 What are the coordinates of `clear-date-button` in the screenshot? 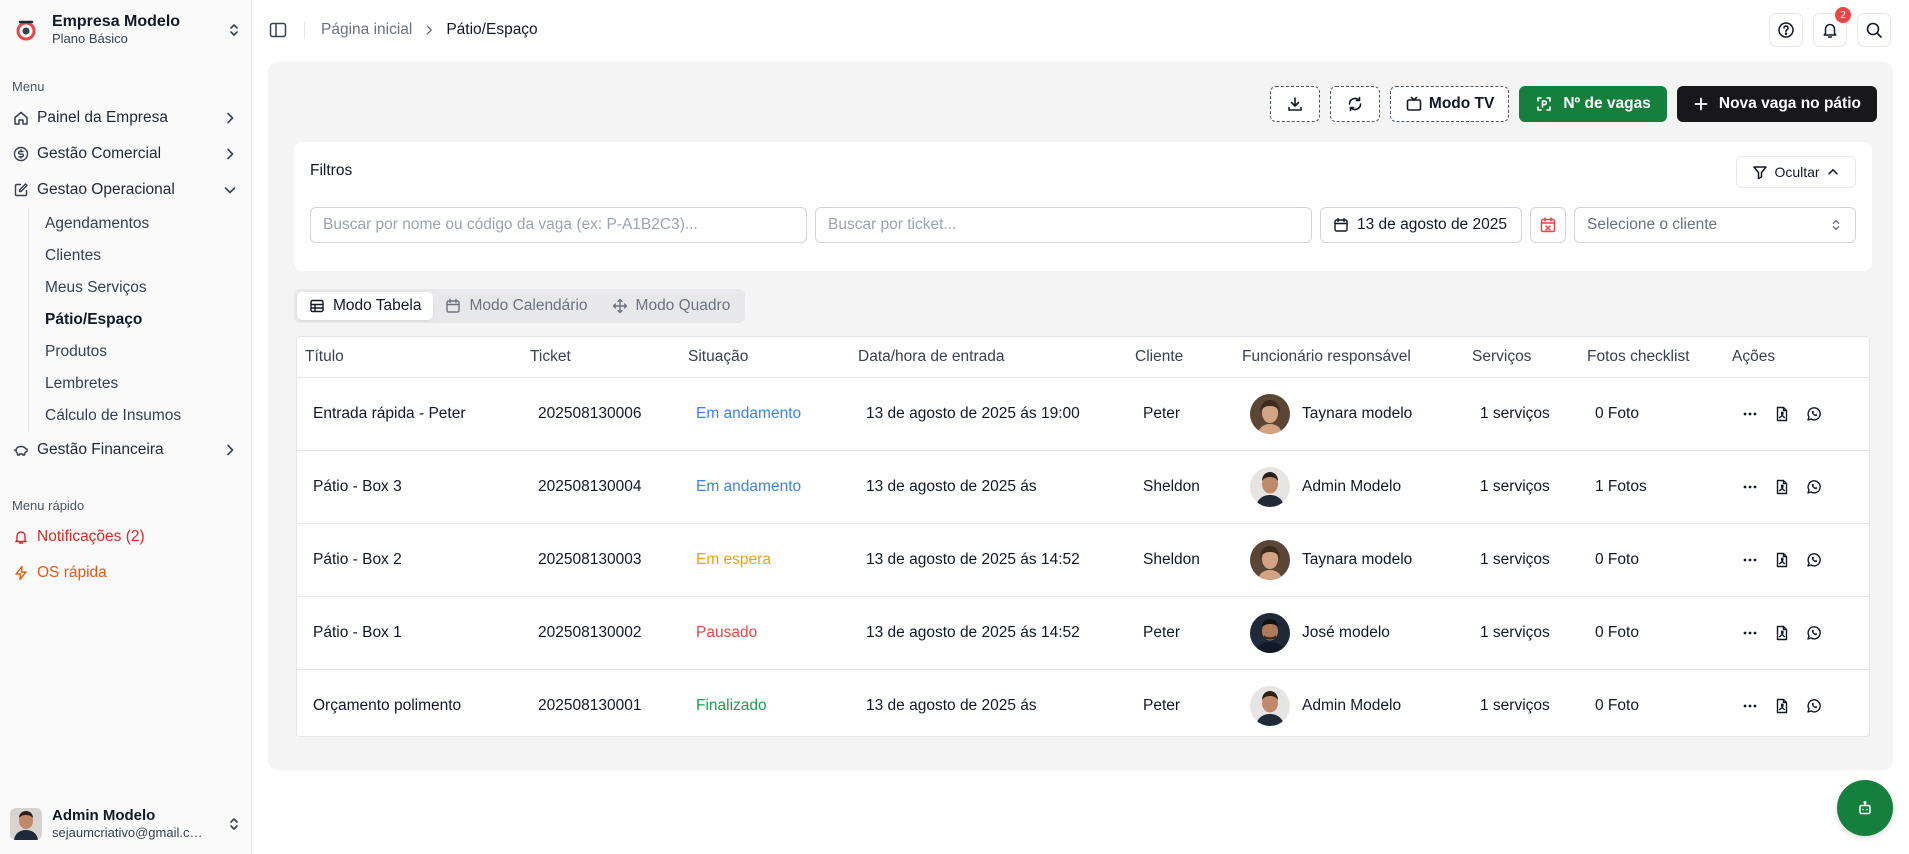 It's located at (1548, 225).